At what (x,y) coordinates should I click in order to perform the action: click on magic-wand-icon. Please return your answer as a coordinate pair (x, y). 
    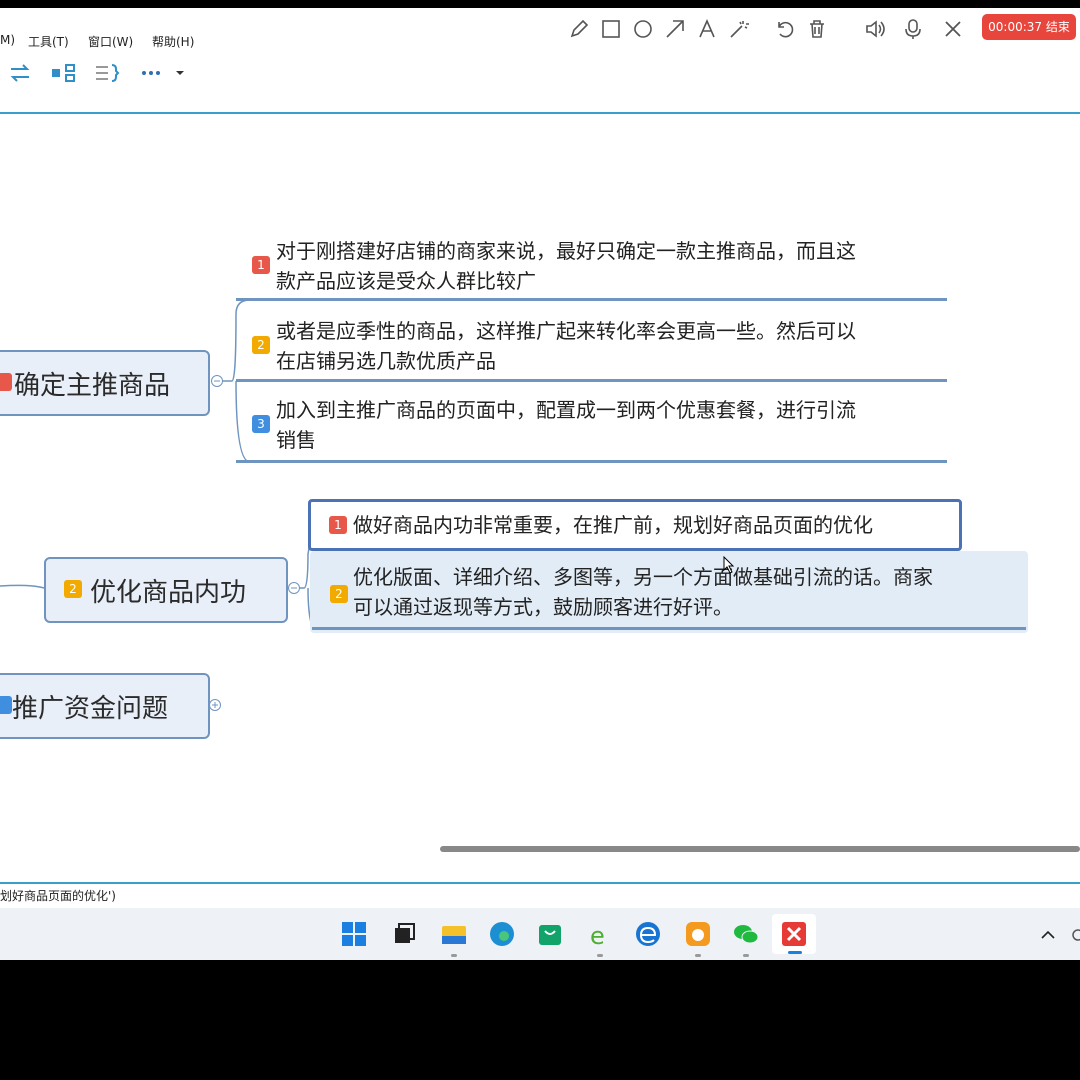
    Looking at the image, I should click on (739, 29).